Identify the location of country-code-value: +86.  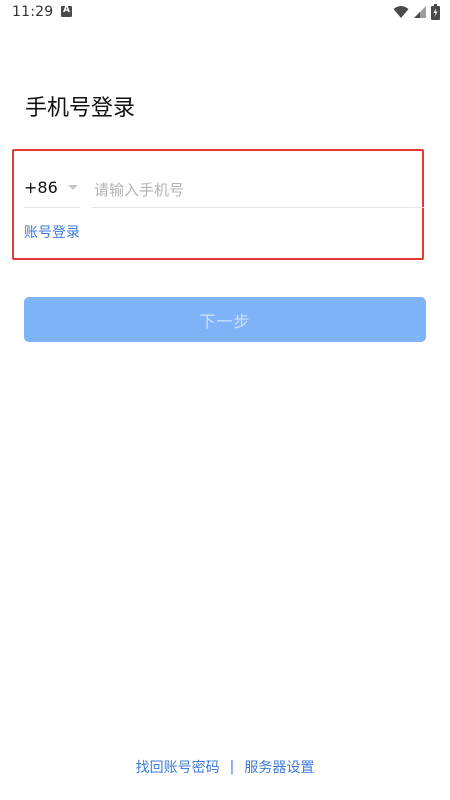
(41, 187).